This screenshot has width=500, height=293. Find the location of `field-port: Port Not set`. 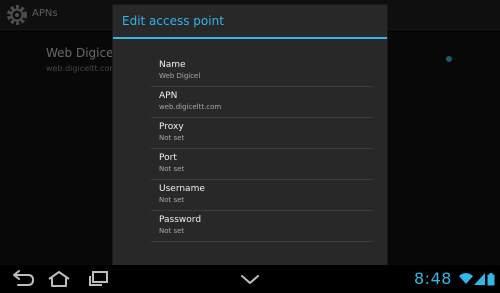

field-port: Port Not set is located at coordinates (262, 164).